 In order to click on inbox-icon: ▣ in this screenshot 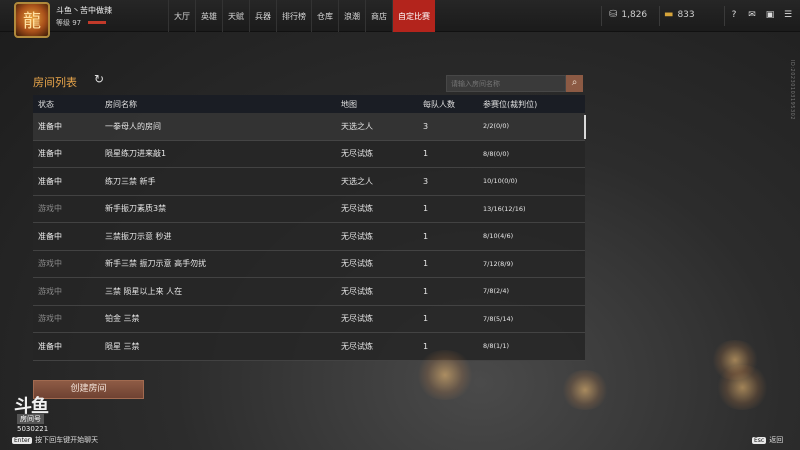, I will do `click(770, 15)`.